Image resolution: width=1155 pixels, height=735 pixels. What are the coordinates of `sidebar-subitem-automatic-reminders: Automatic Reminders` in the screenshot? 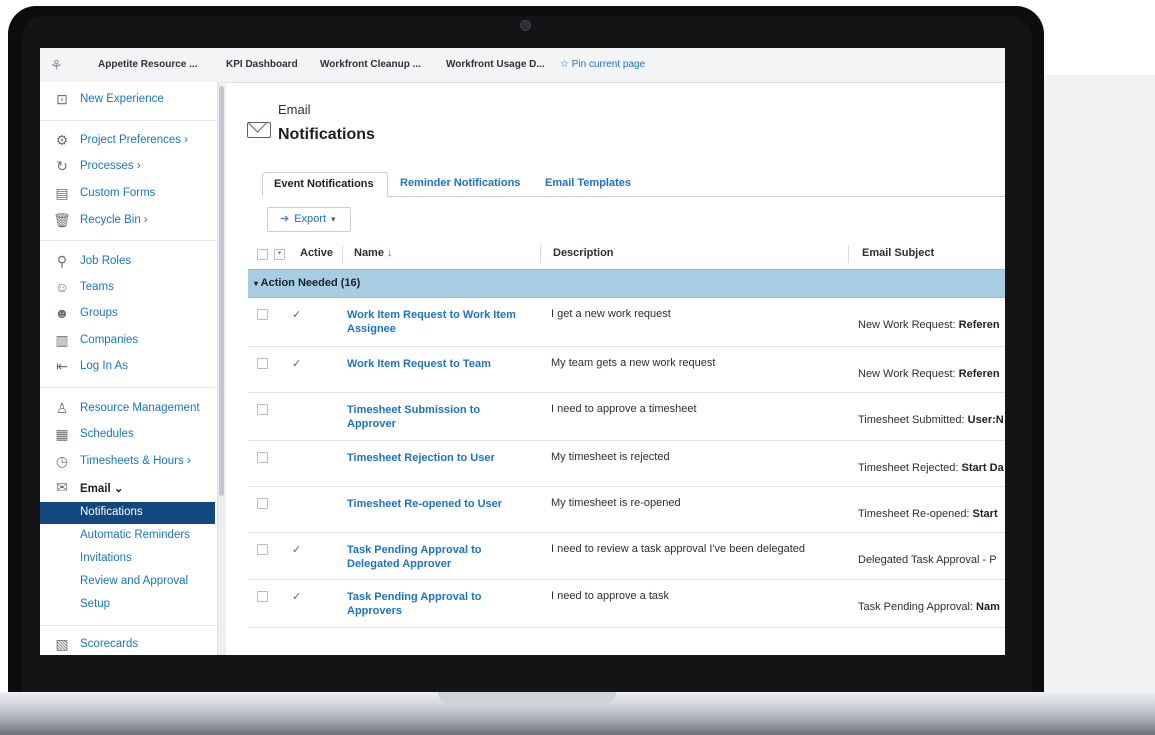 It's located at (127, 536).